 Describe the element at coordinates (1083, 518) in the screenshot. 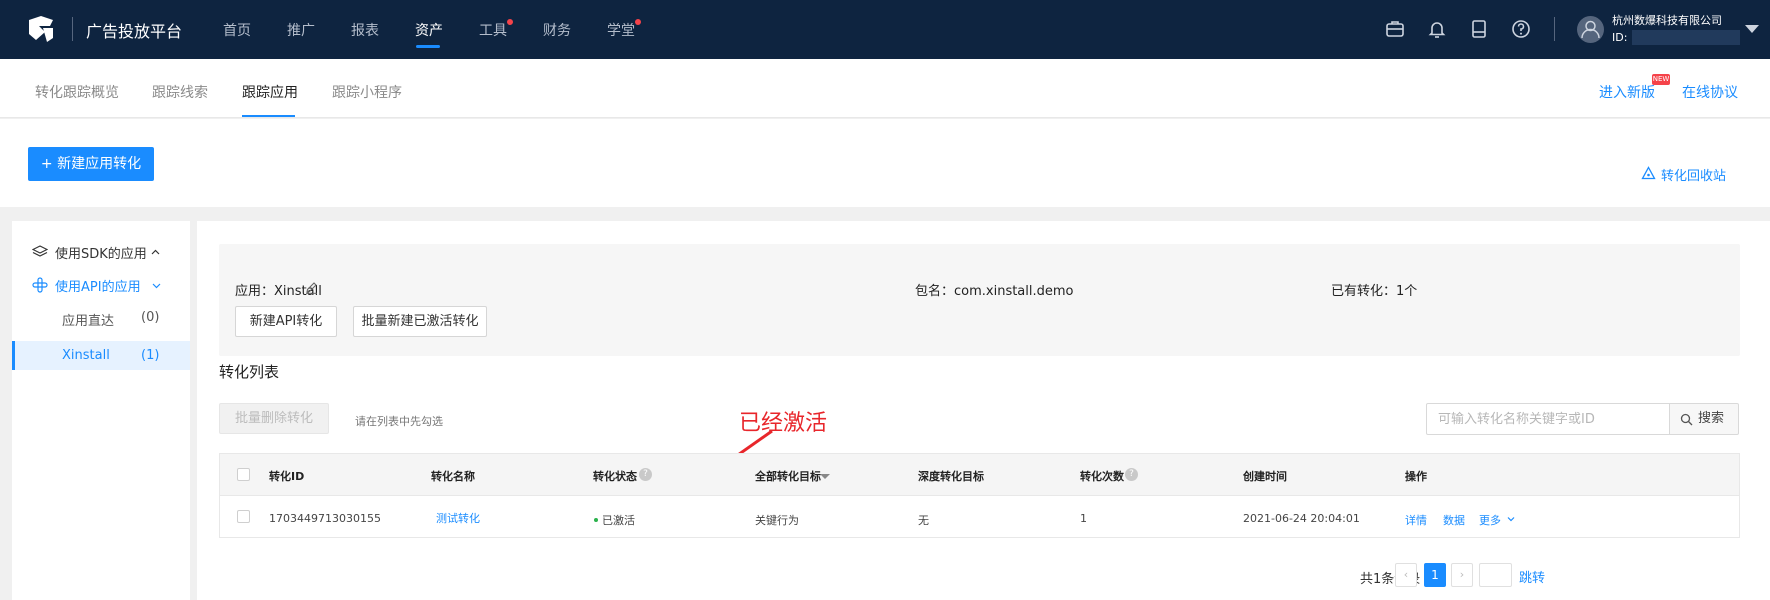

I see `cell-count: 1` at that location.